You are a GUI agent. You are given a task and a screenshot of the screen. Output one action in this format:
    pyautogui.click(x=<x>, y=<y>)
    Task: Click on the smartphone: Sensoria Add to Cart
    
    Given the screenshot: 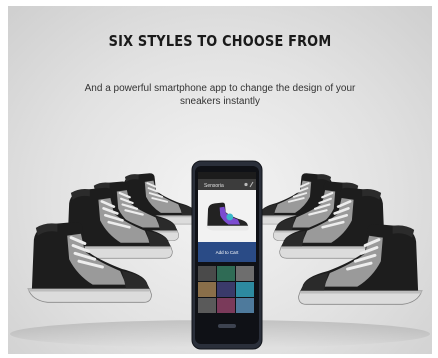 What is the action you would take?
    pyautogui.click(x=227, y=255)
    